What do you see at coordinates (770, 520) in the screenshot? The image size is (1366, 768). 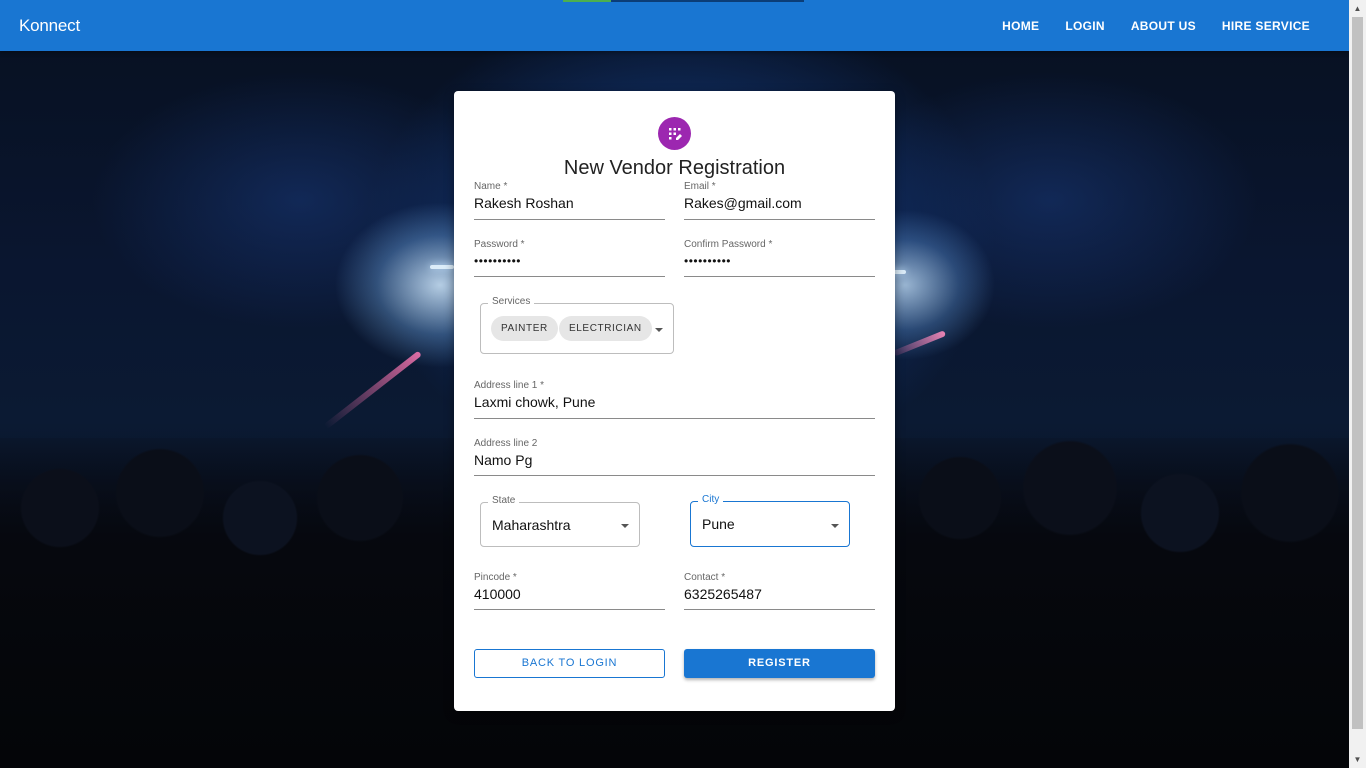 I see `city-select: City Pune` at bounding box center [770, 520].